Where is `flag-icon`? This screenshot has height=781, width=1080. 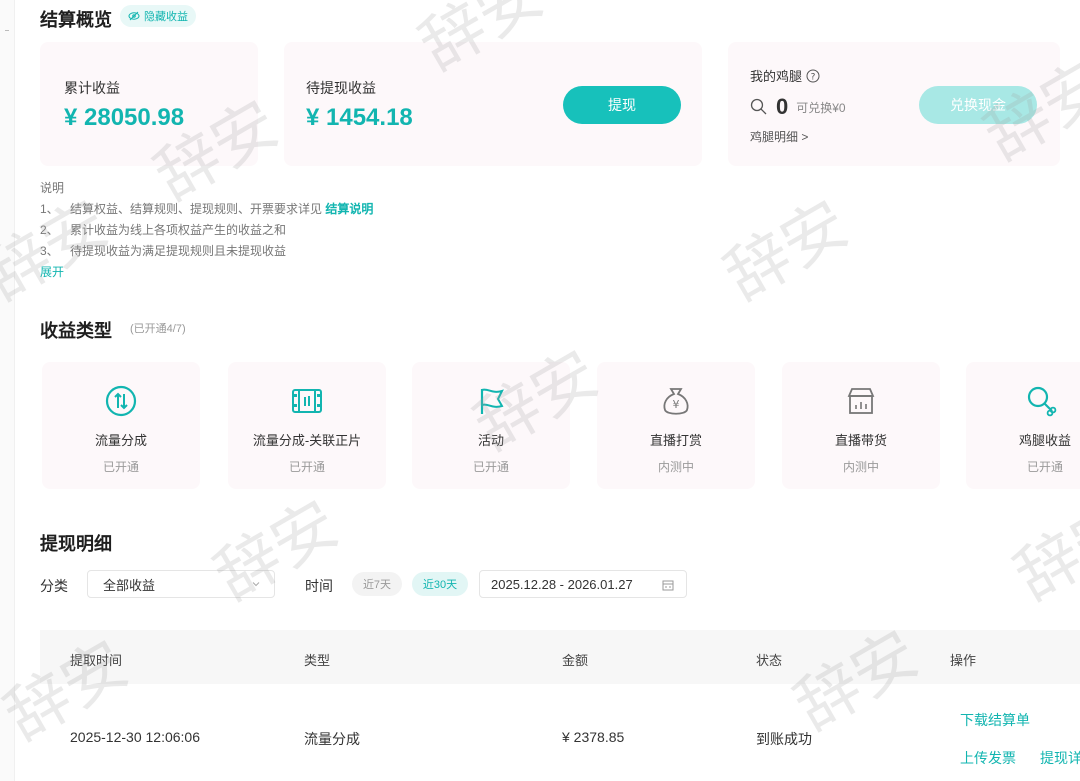
flag-icon is located at coordinates (492, 401).